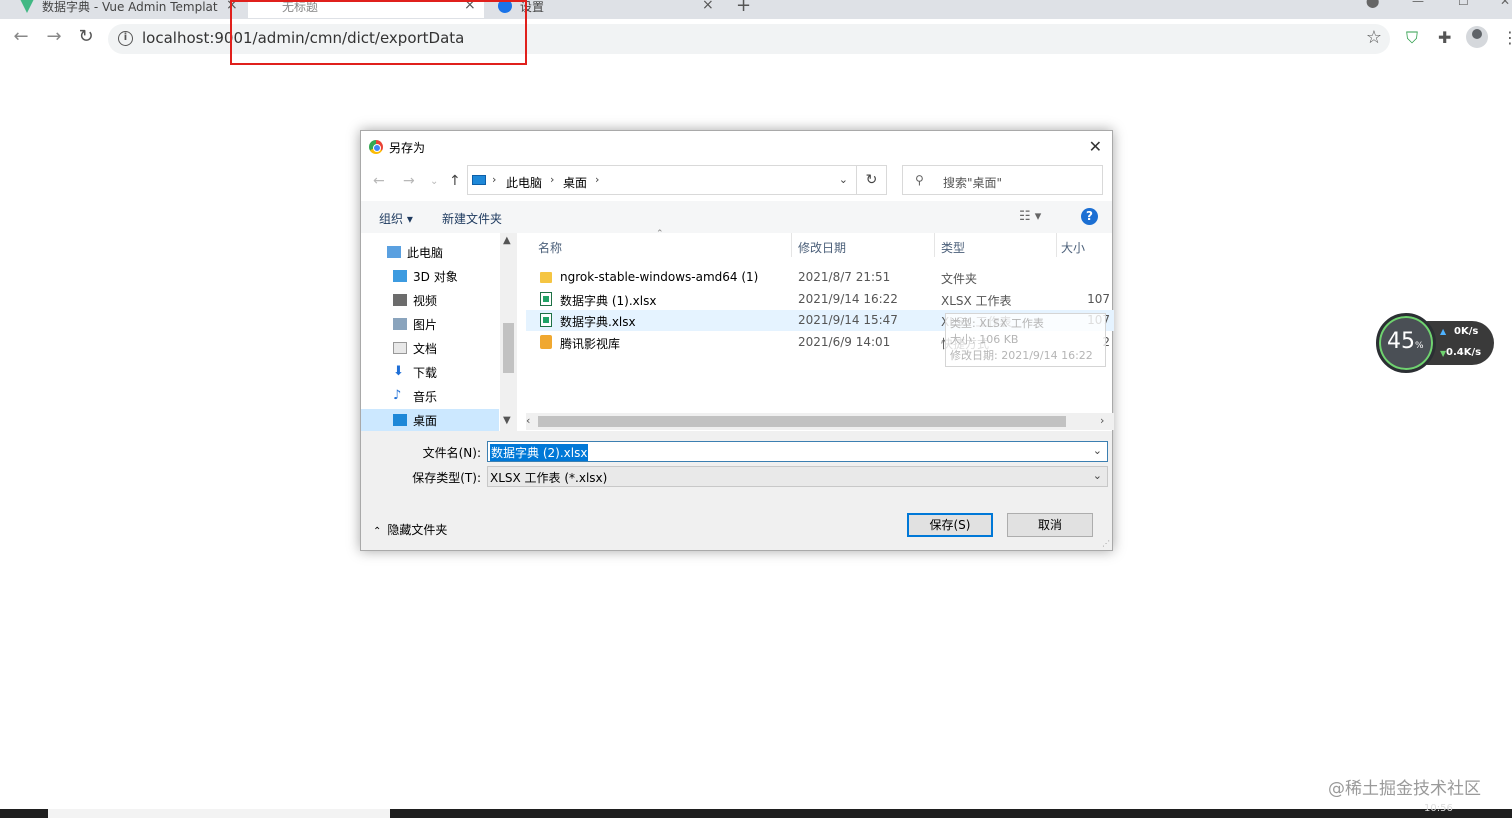 The width and height of the screenshot is (1512, 818). What do you see at coordinates (662, 180) in the screenshot?
I see `dialog-breadcrumb: › 此电脑 › 桌面 › ⌄` at bounding box center [662, 180].